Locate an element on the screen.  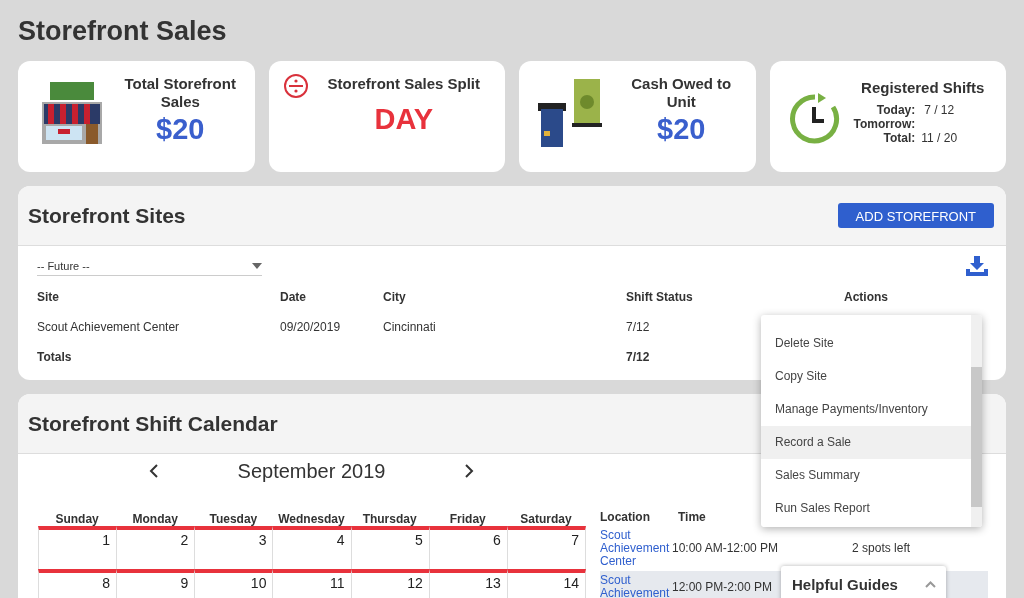
column-header: Time is located at coordinates (692, 518).